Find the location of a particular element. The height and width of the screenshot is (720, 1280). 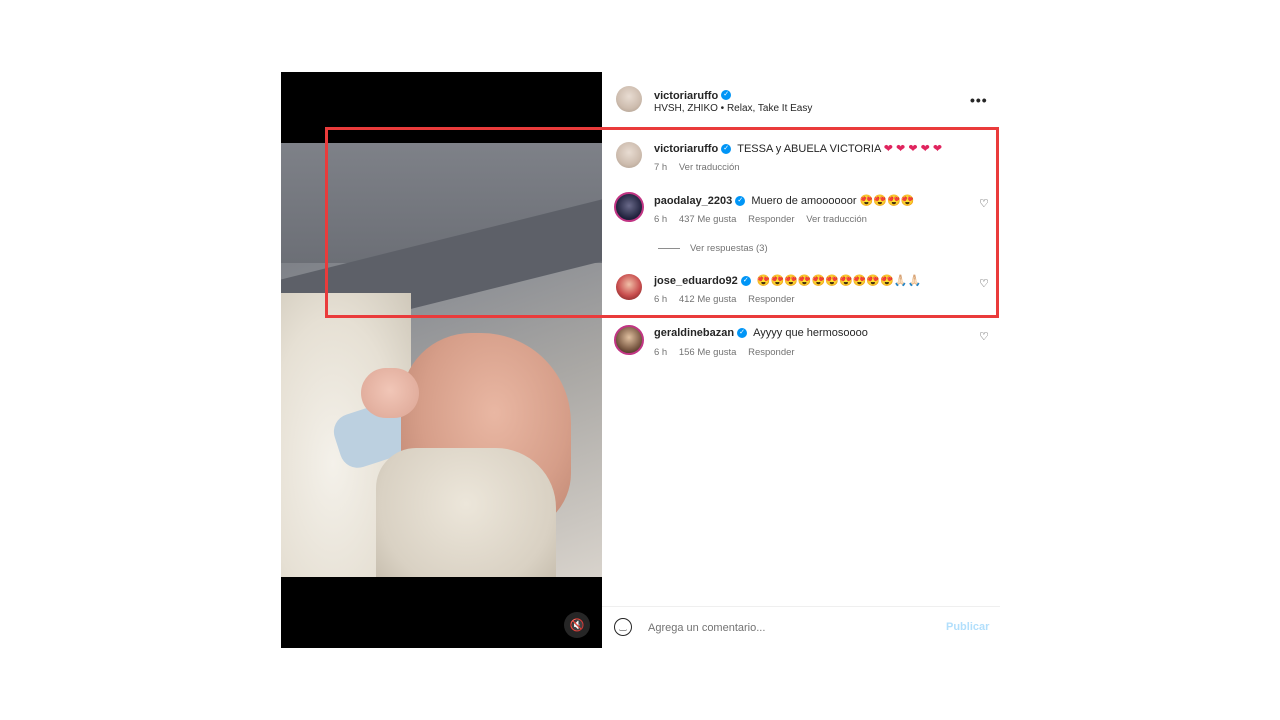

audio-track: HVSH, ZHIKO • Relax, Take It Easy is located at coordinates (733, 108).